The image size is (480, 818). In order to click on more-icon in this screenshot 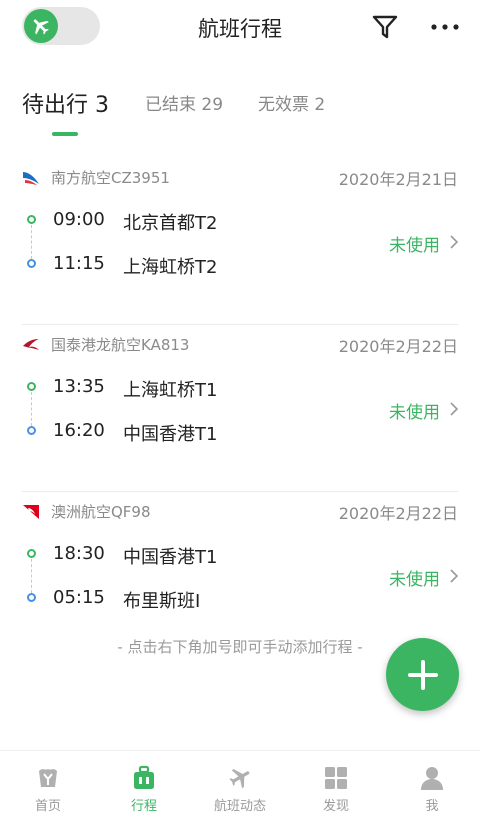, I will do `click(445, 27)`.